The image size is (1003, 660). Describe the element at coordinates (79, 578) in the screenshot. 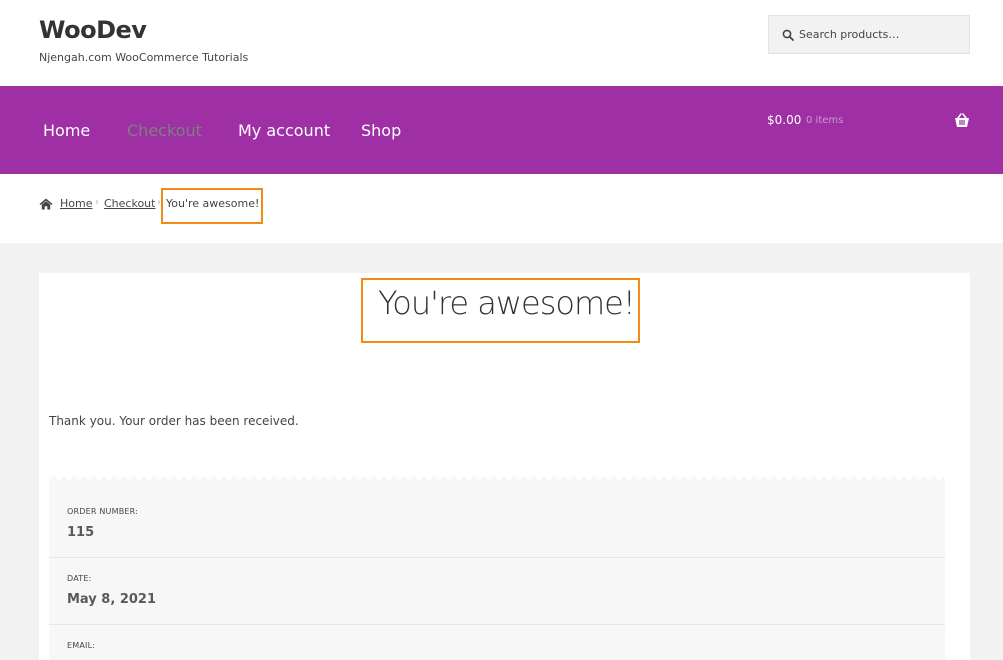

I see `order-date-label: DATE:` at that location.